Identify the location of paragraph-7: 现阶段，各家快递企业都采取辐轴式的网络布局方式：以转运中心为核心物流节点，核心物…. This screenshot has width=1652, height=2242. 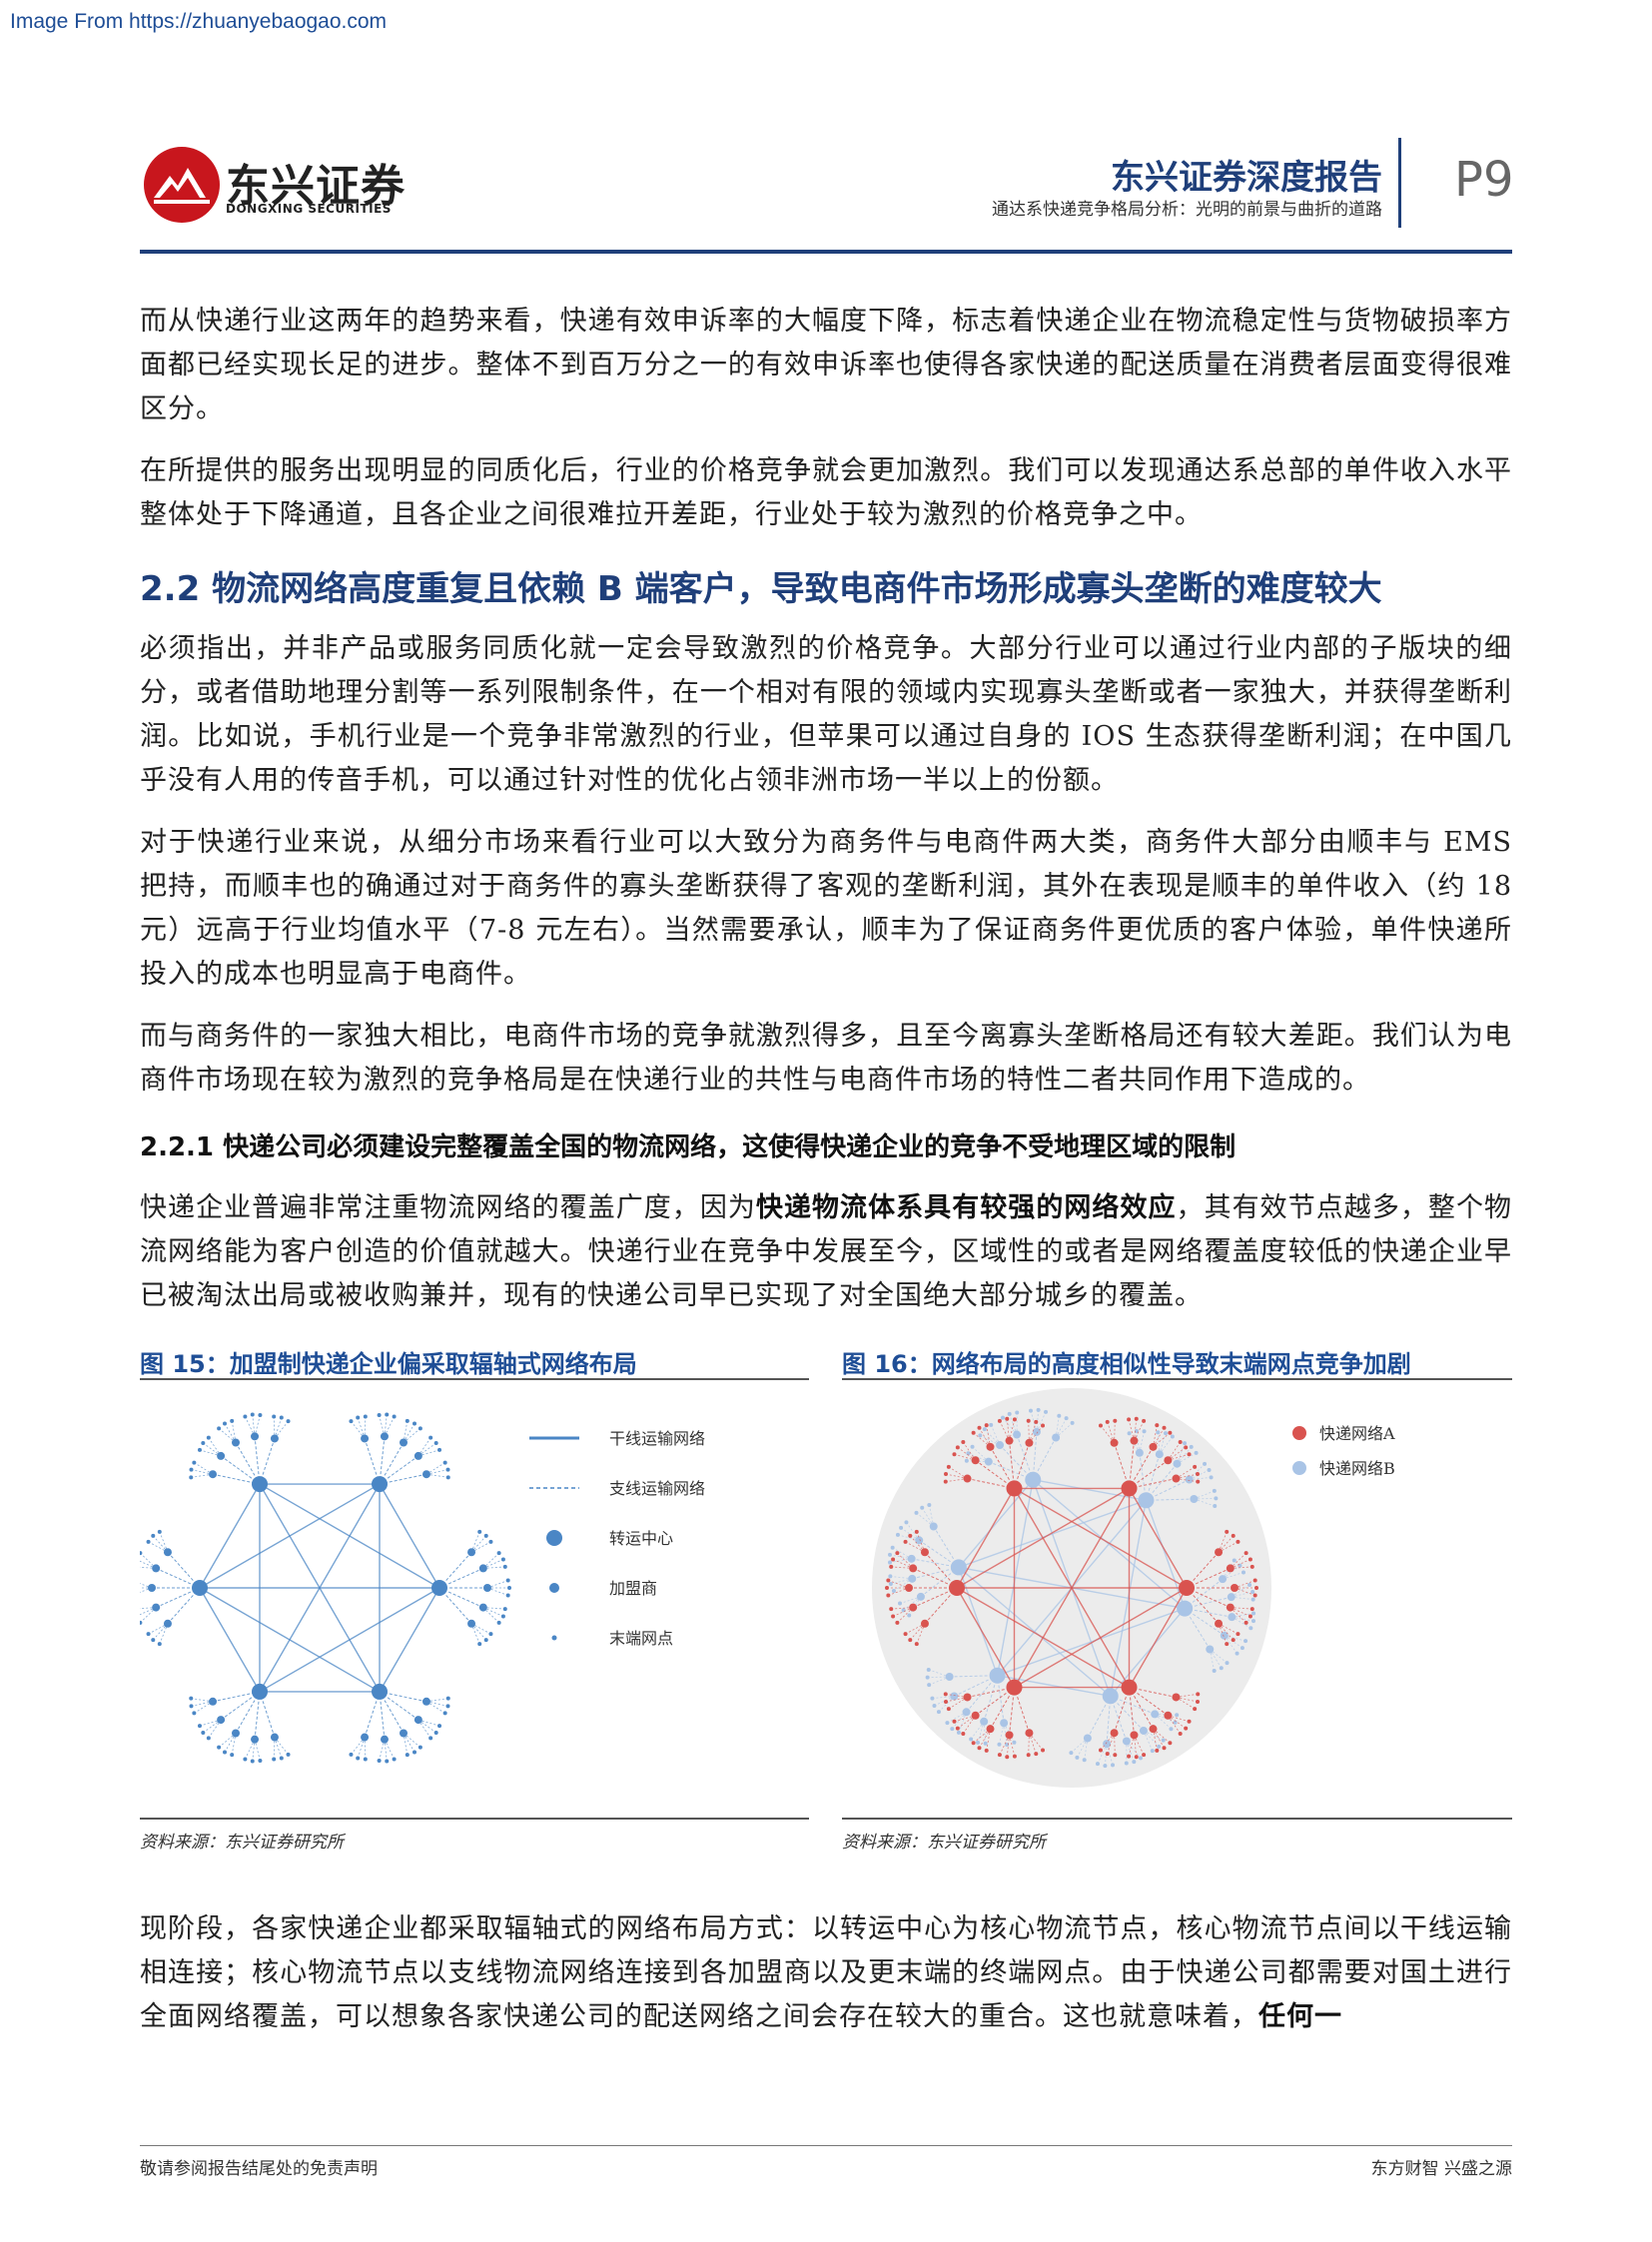
(826, 1973).